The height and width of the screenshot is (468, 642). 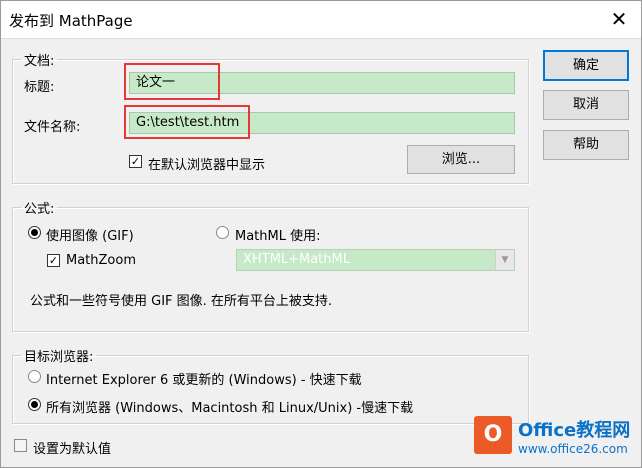 What do you see at coordinates (59, 357) in the screenshot?
I see `target-browser-legend: 目标浏览器:` at bounding box center [59, 357].